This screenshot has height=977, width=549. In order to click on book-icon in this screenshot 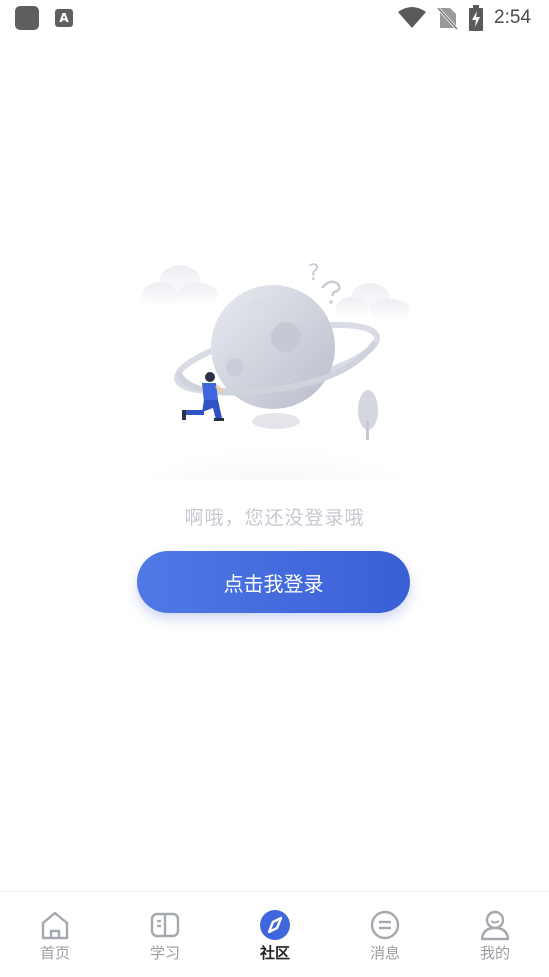, I will do `click(165, 925)`.